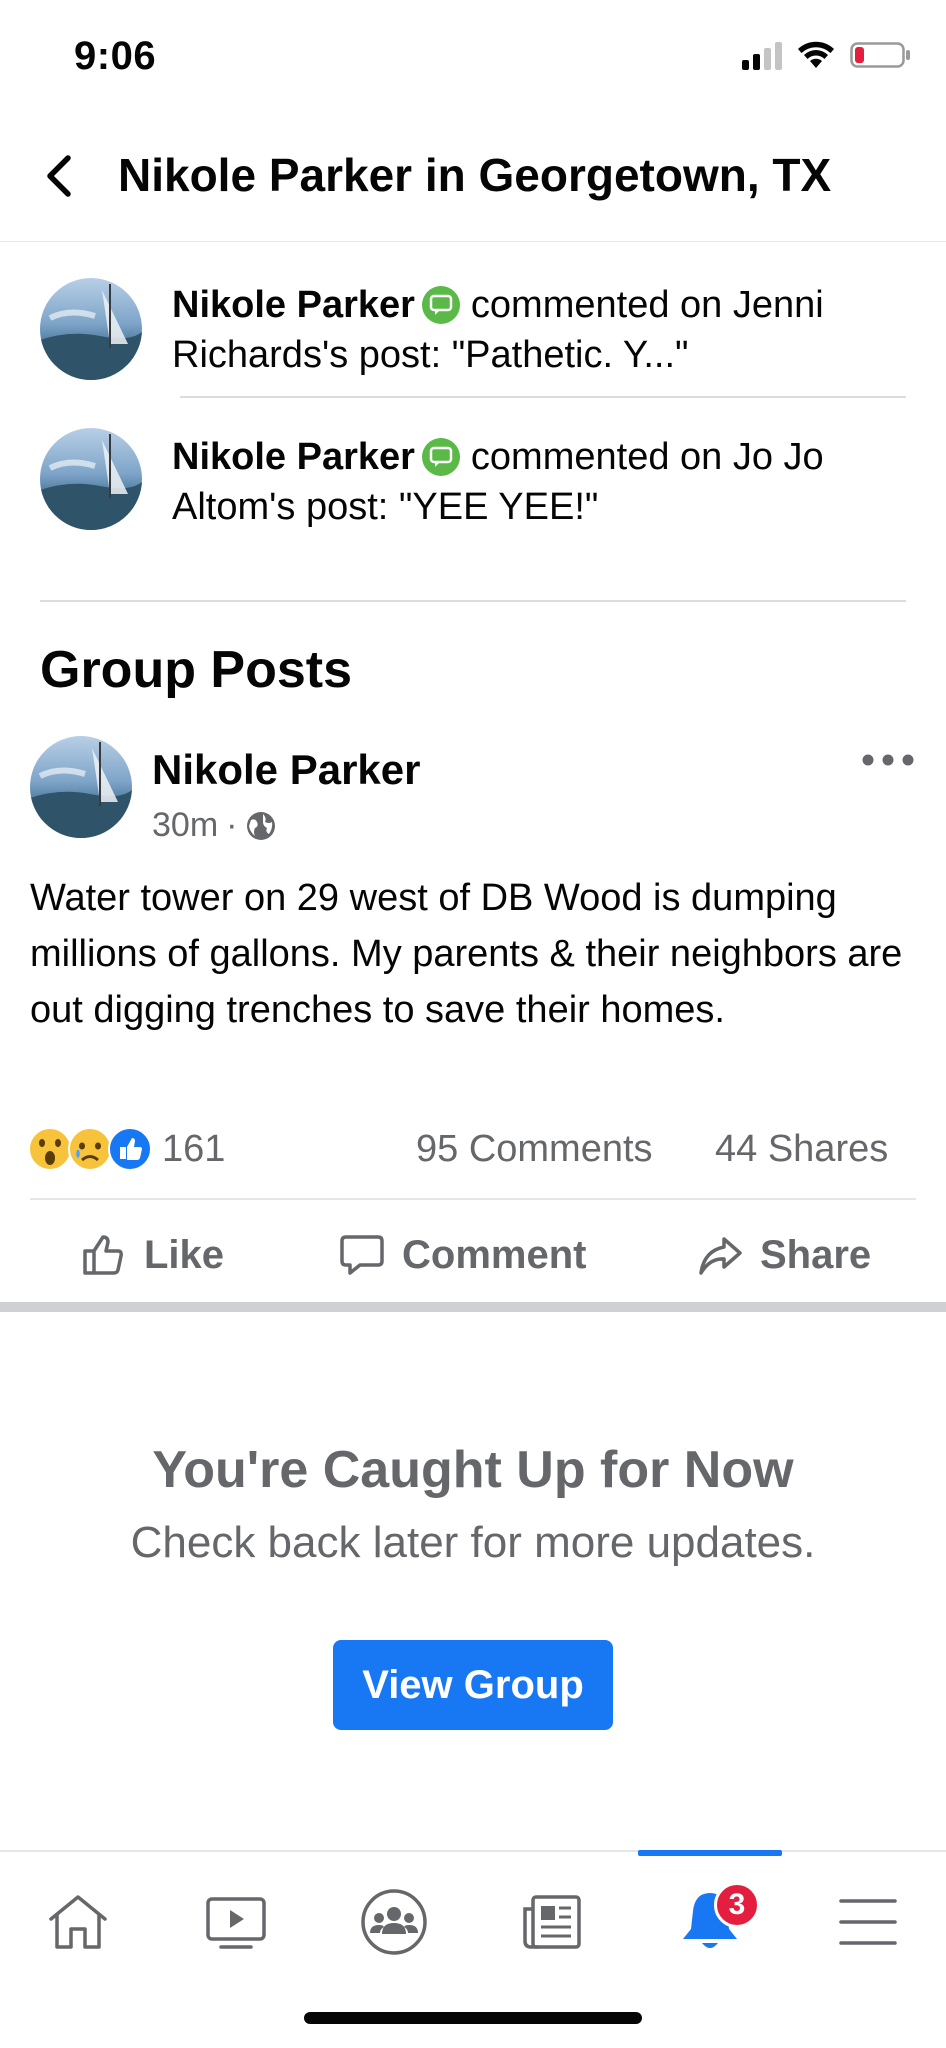  Describe the element at coordinates (184, 1254) in the screenshot. I see `like-label: Like` at that location.